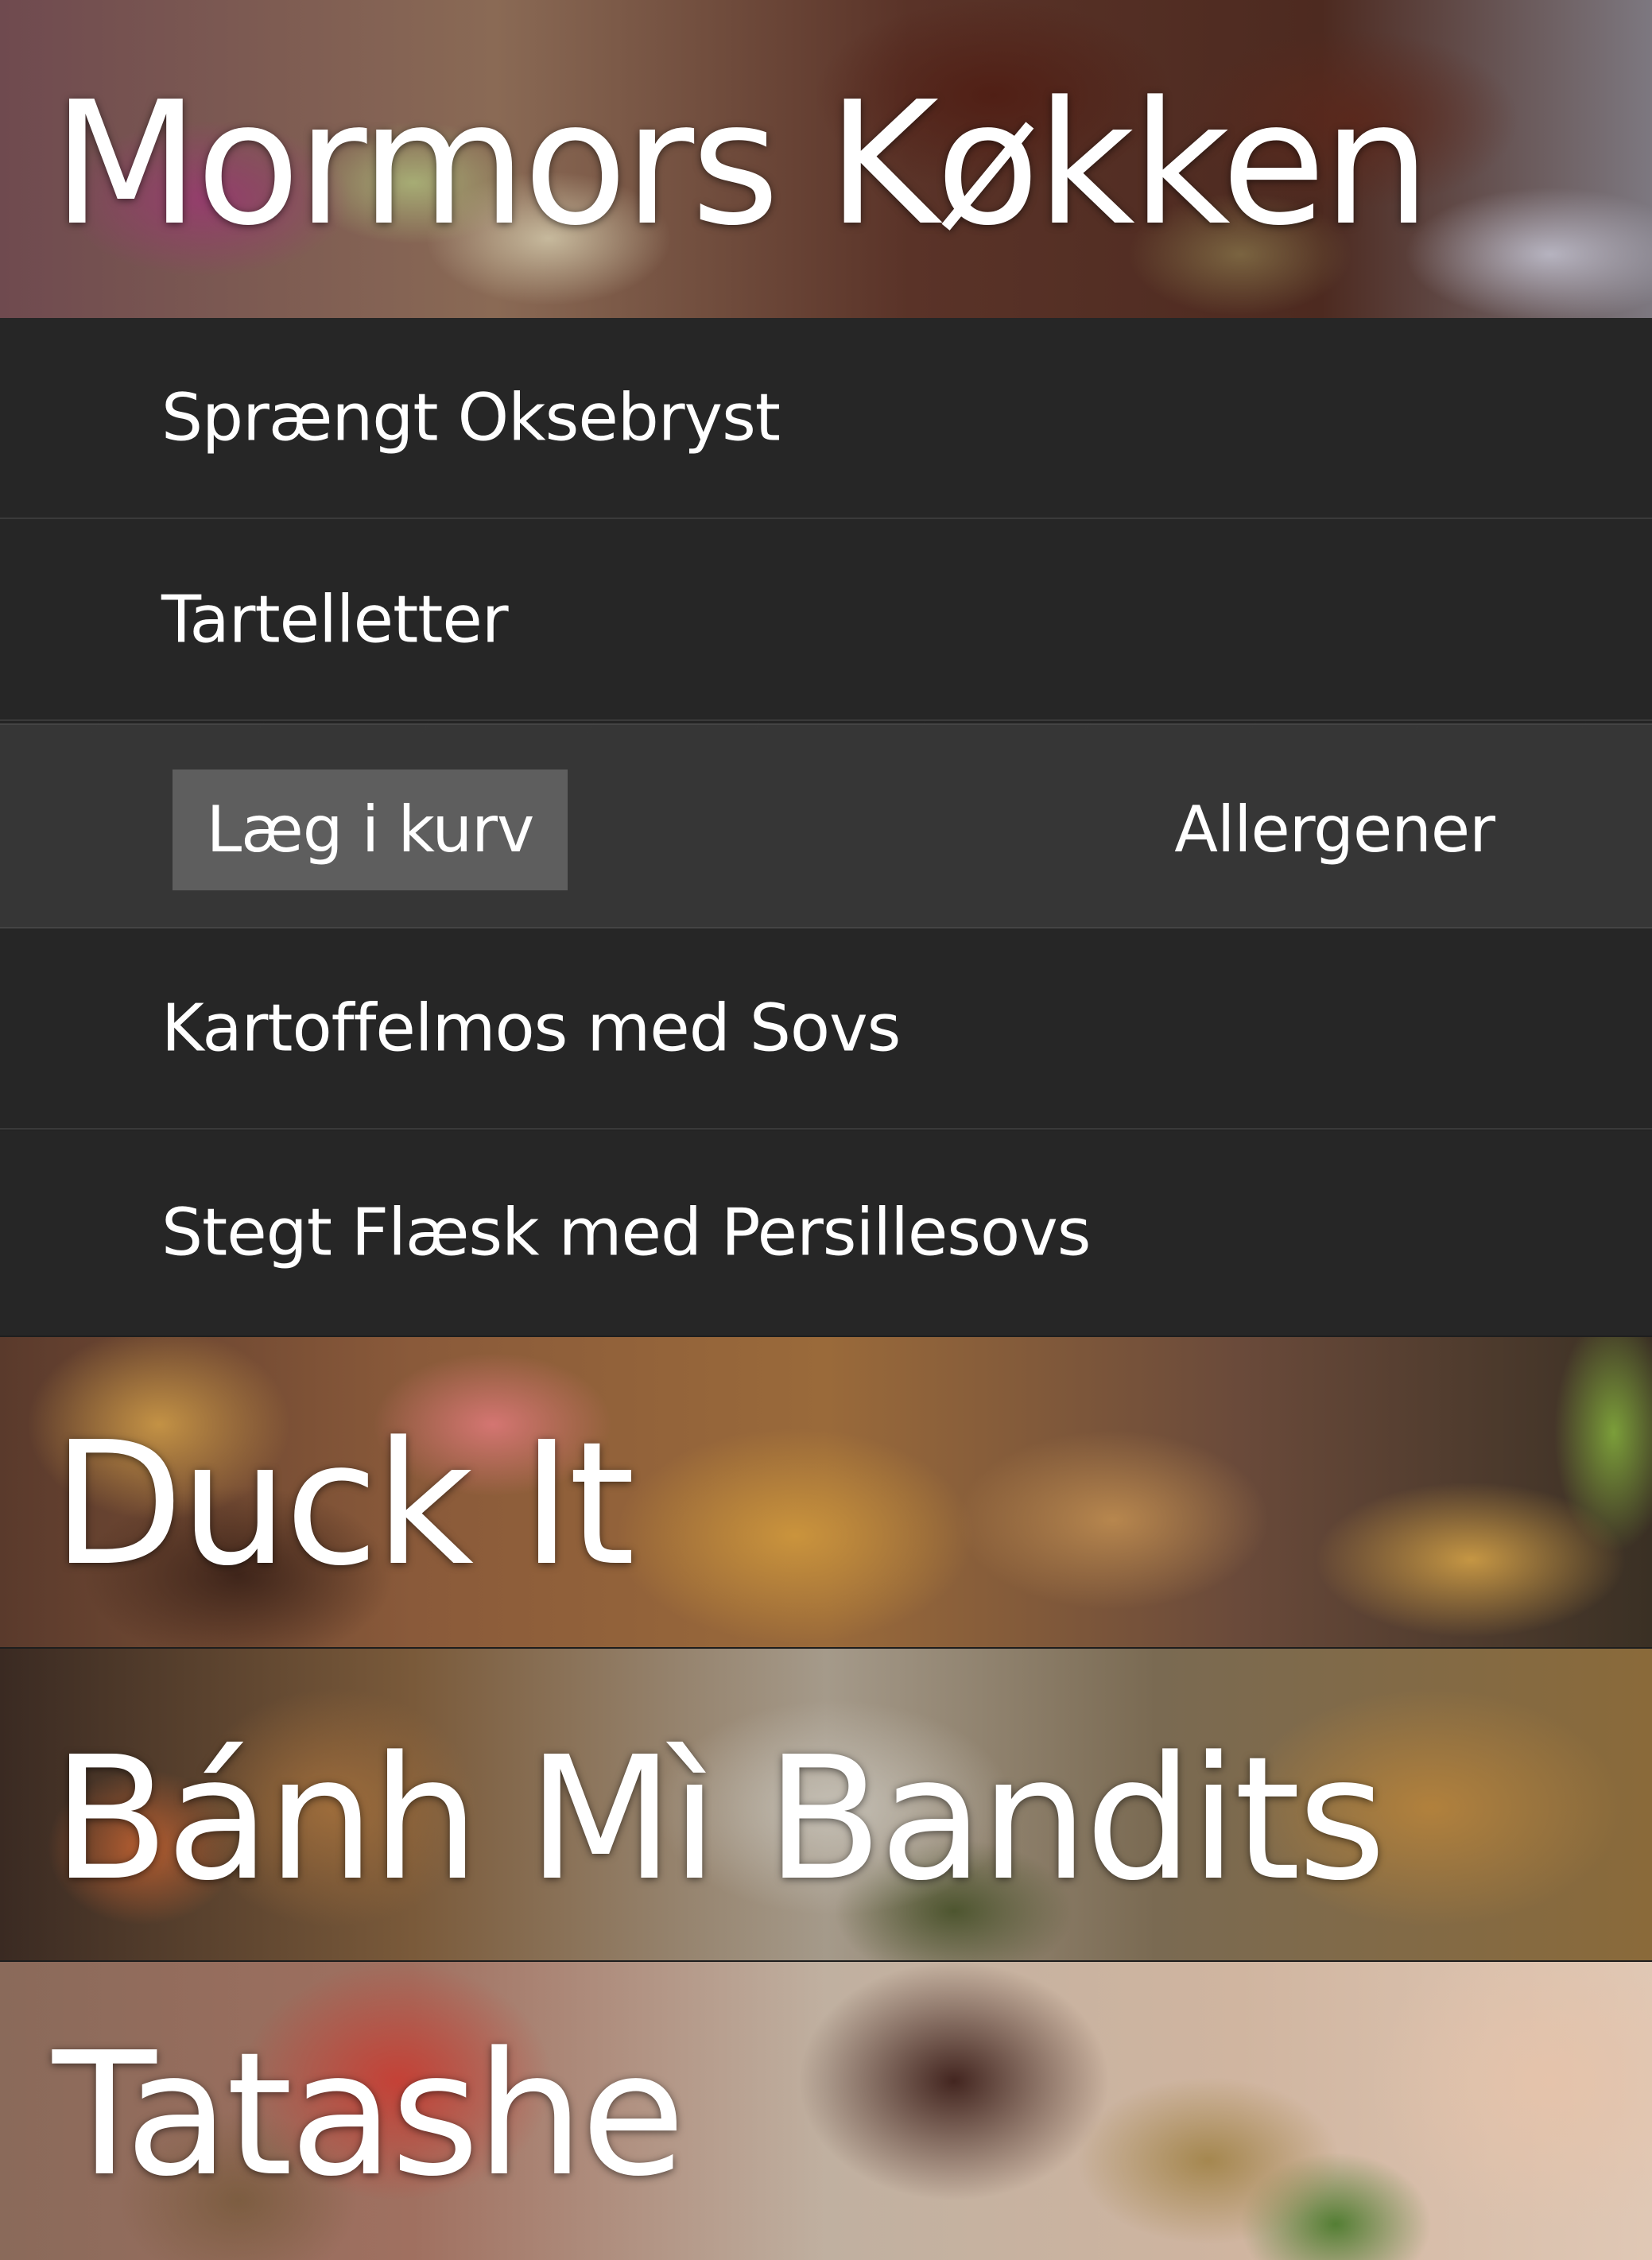  What do you see at coordinates (719, 1819) in the screenshot?
I see `restaurant-title: Bánh Mì Bandits` at bounding box center [719, 1819].